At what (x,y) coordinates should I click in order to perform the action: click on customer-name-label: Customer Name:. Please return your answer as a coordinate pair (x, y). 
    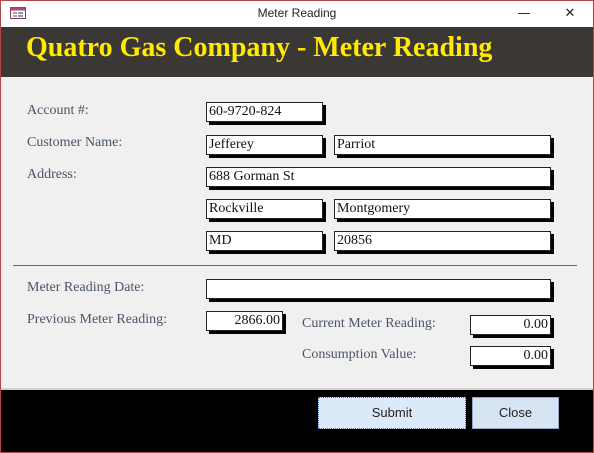
    Looking at the image, I should click on (75, 142).